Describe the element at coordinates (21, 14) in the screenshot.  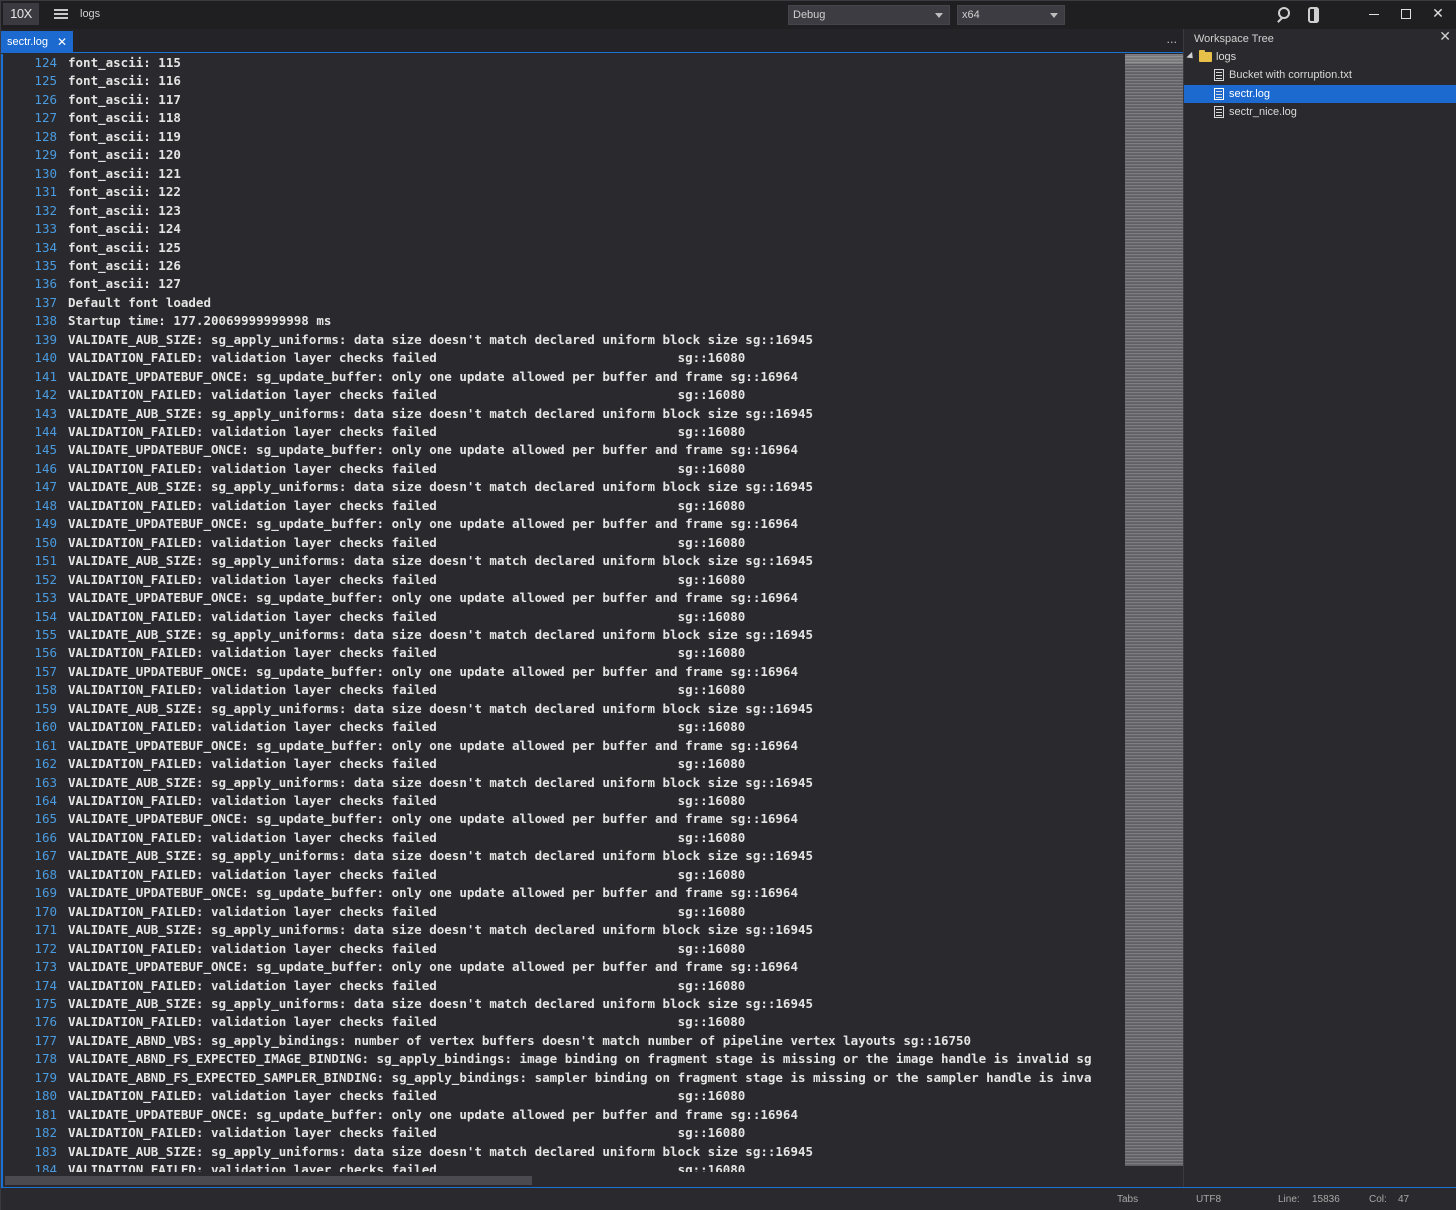
I see `app-logo: 10X` at that location.